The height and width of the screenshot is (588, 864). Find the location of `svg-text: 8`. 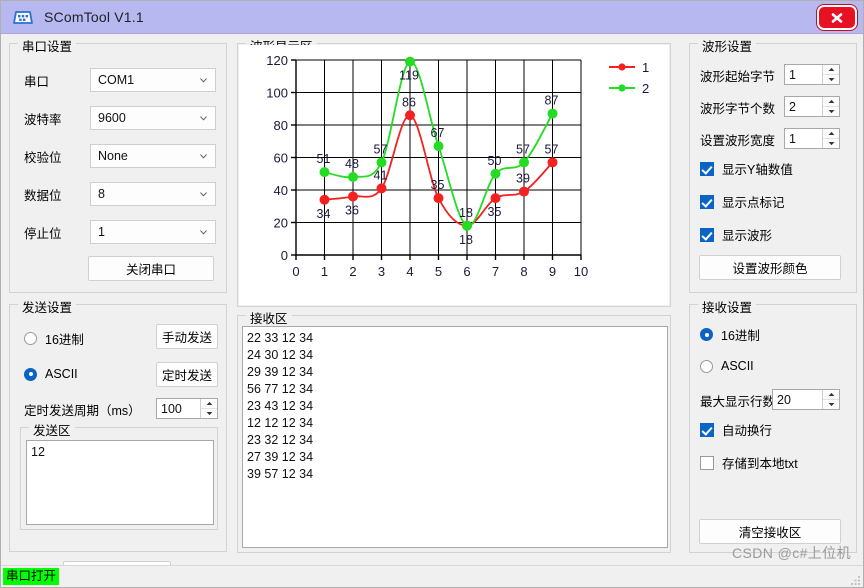

svg-text: 8 is located at coordinates (523, 271).